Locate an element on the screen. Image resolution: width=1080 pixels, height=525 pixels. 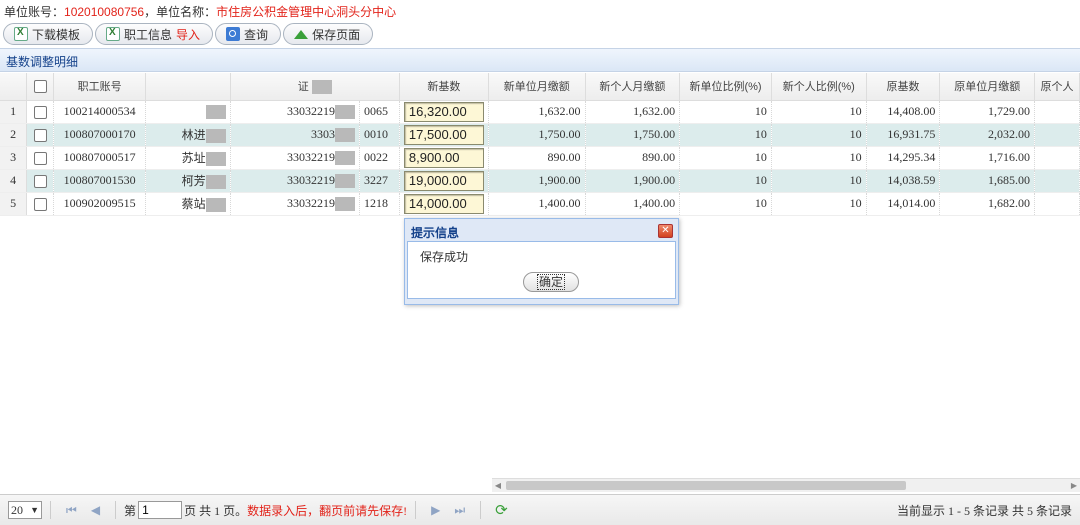
unit-name-value: 市住房公积金管理中心洞头分中心 is located at coordinates (306, 12).